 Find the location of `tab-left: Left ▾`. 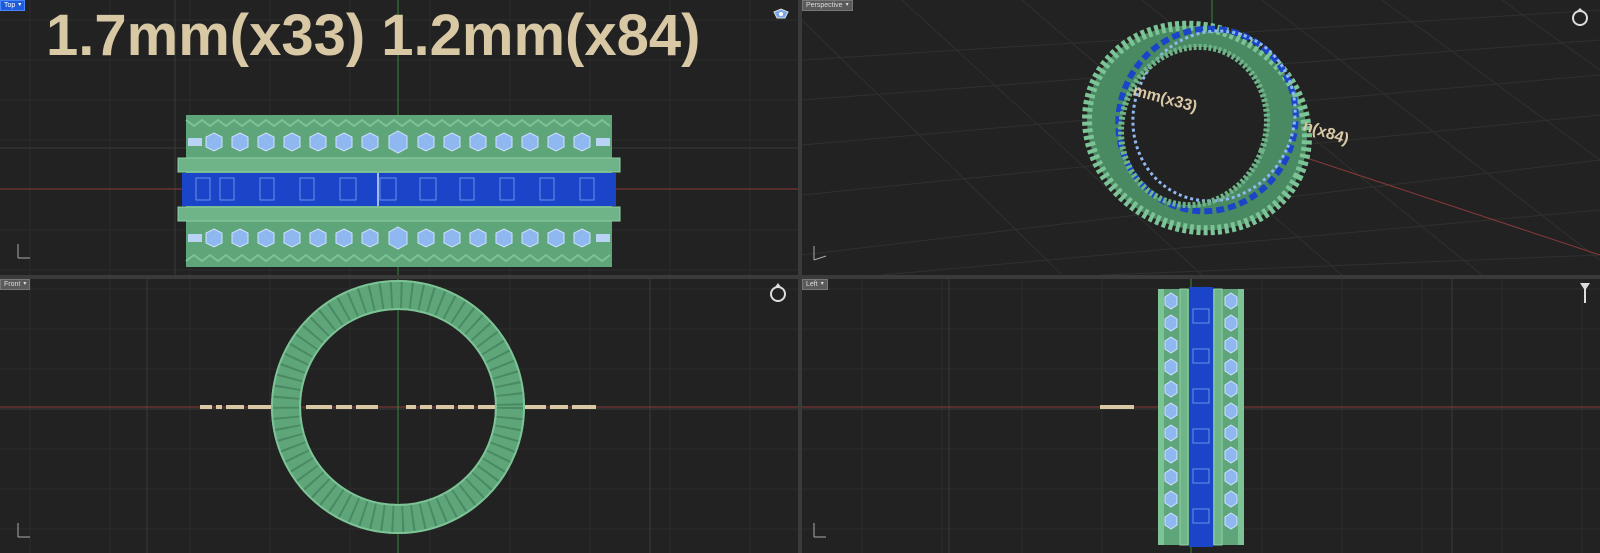

tab-left: Left ▾ is located at coordinates (815, 284).